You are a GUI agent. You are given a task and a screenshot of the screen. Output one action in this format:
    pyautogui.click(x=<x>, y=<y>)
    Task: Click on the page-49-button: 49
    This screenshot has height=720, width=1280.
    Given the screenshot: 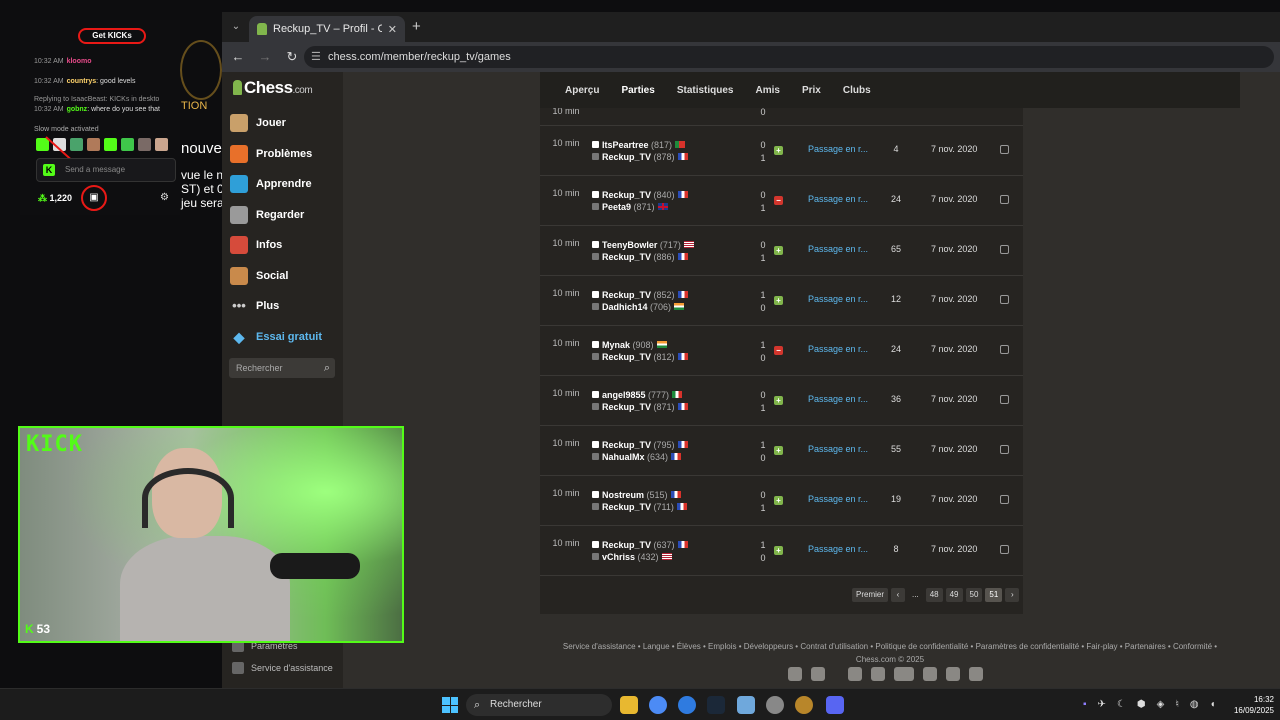 What is the action you would take?
    pyautogui.click(x=954, y=595)
    